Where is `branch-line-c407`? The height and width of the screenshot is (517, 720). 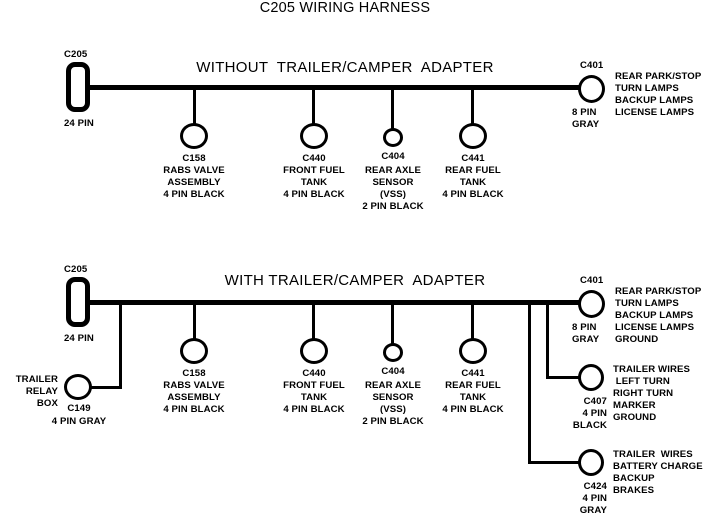 branch-line-c407 is located at coordinates (564, 377).